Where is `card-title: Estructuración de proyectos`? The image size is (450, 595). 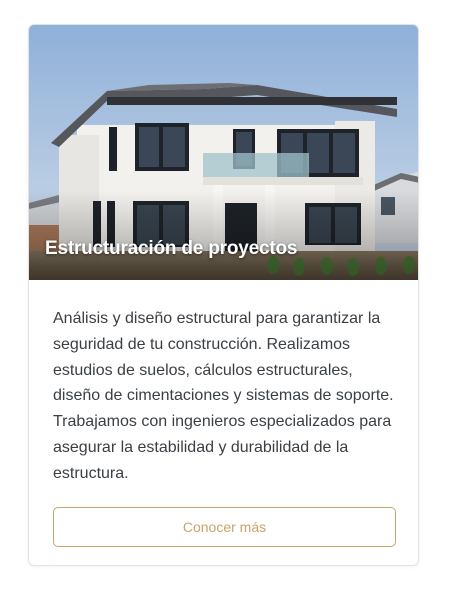 card-title: Estructuración de proyectos is located at coordinates (171, 248).